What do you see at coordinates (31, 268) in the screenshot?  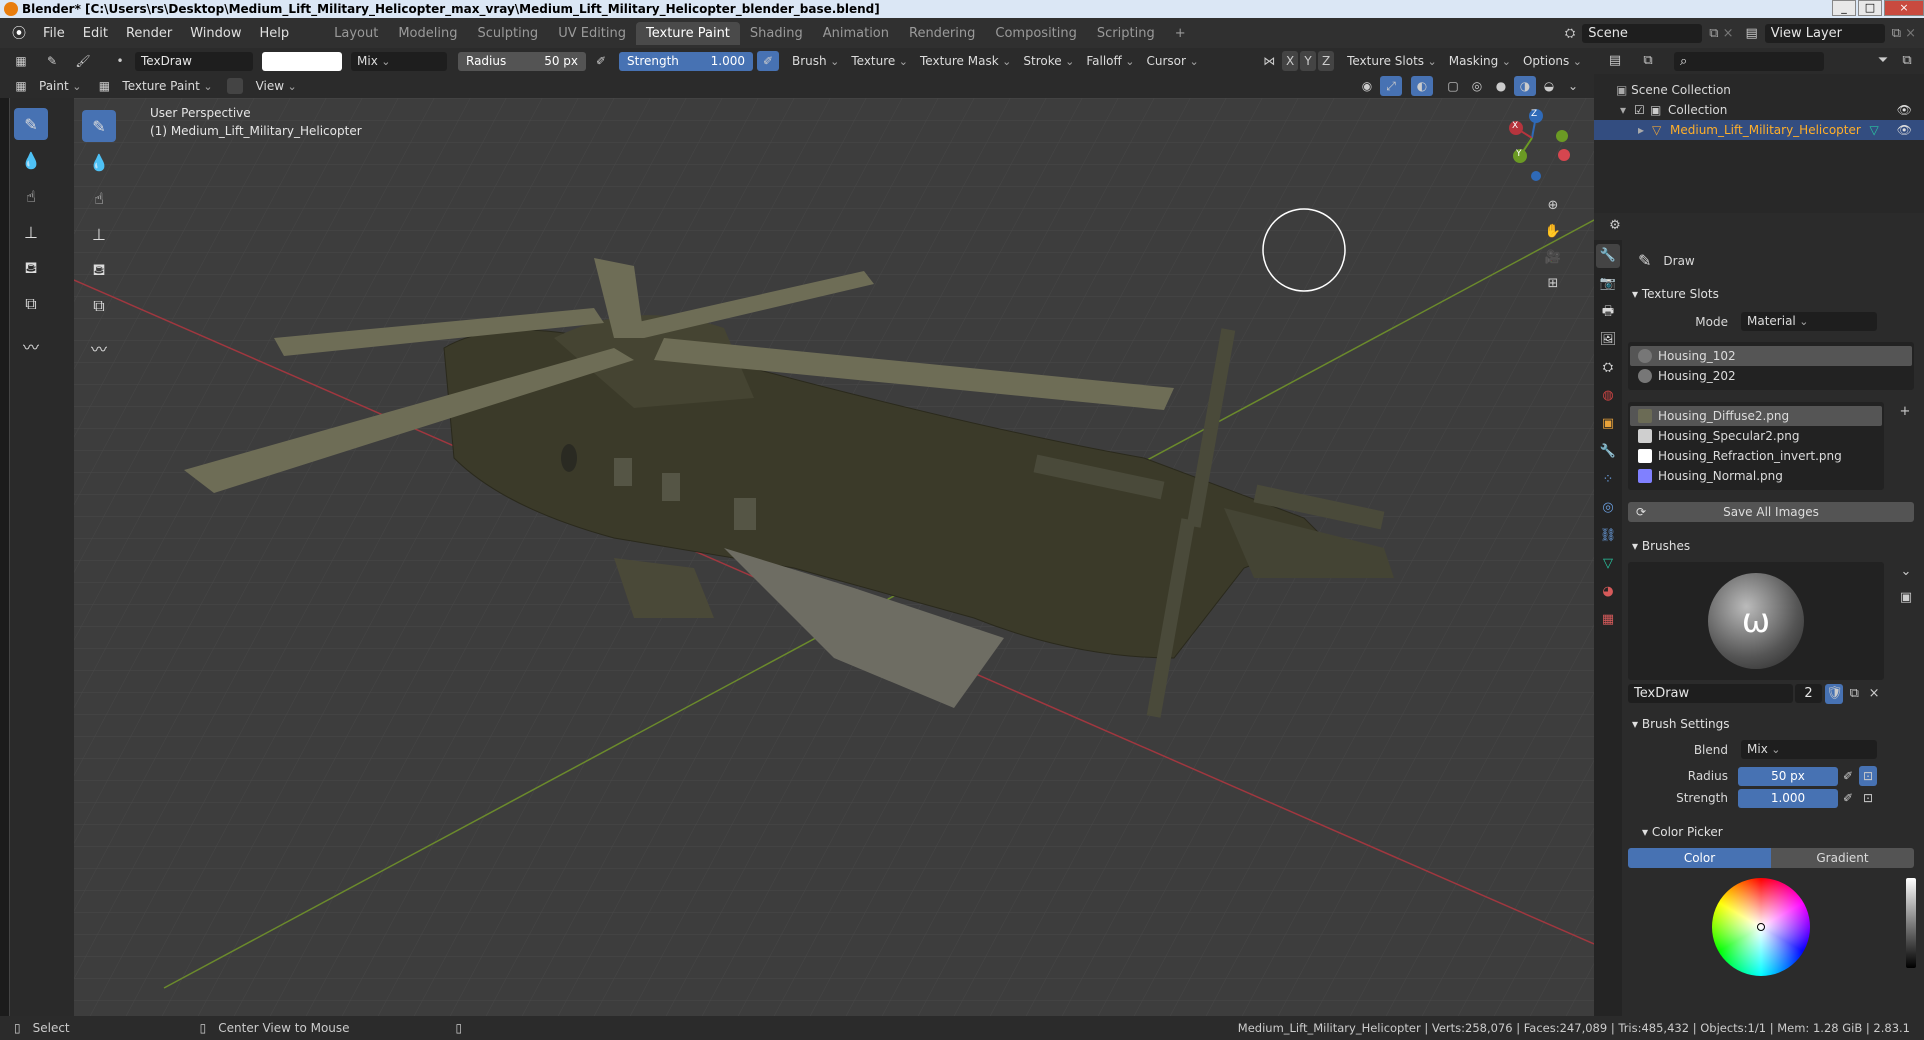 I see `tool-fill-icon: ⛾` at bounding box center [31, 268].